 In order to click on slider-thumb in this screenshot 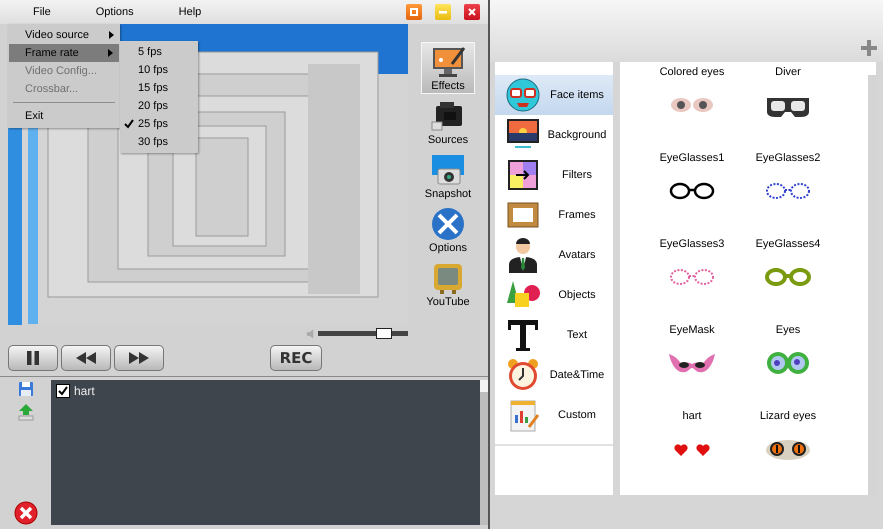, I will do `click(384, 333)`.